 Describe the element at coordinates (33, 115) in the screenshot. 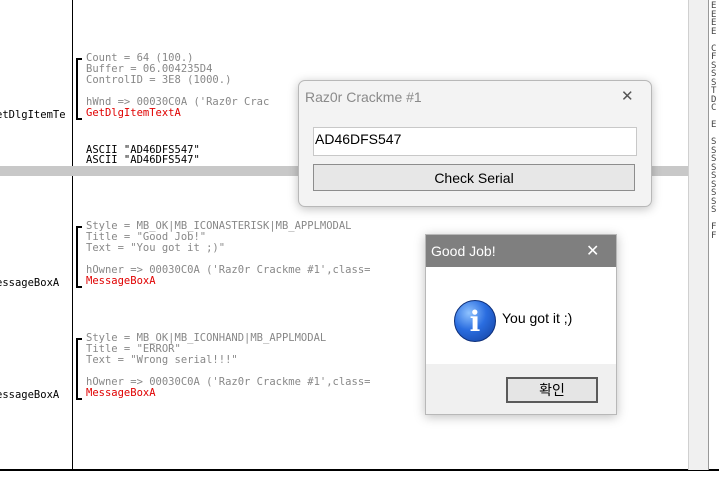

I see `left-label: etDlgItemTe` at that location.